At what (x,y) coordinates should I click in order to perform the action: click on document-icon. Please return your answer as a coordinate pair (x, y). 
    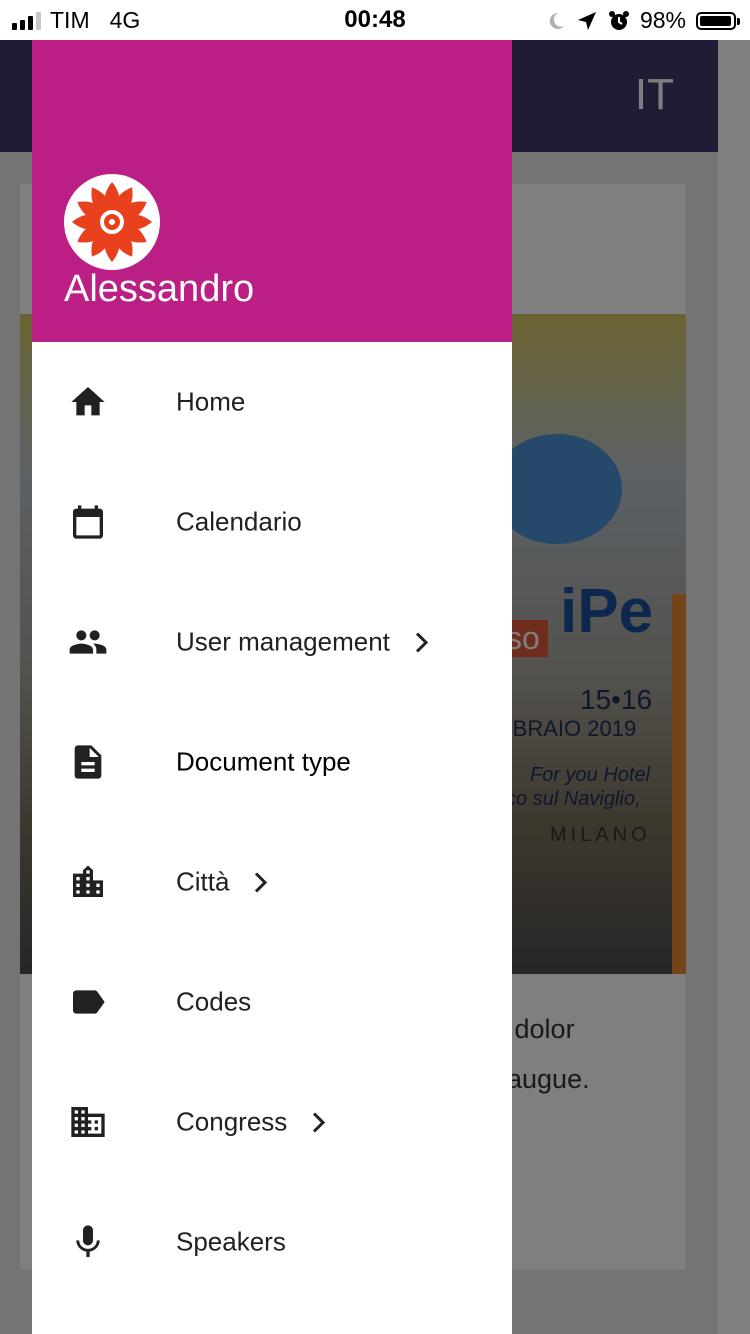
    Looking at the image, I should click on (88, 762).